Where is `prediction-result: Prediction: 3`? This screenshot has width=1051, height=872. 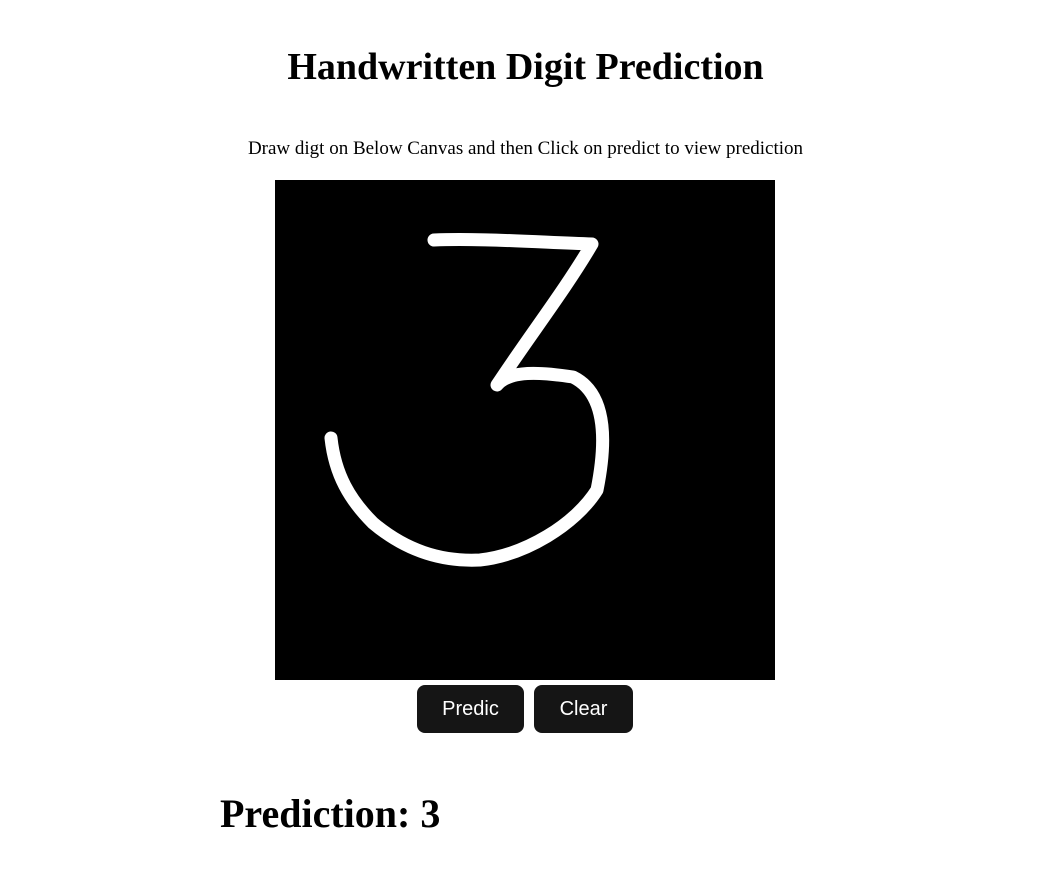
prediction-result: Prediction: 3 is located at coordinates (330, 814).